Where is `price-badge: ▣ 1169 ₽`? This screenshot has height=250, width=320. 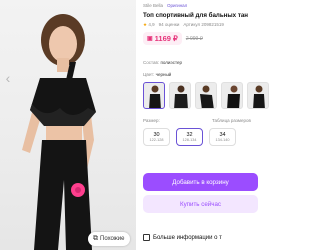 price-badge: ▣ 1169 ₽ is located at coordinates (162, 38).